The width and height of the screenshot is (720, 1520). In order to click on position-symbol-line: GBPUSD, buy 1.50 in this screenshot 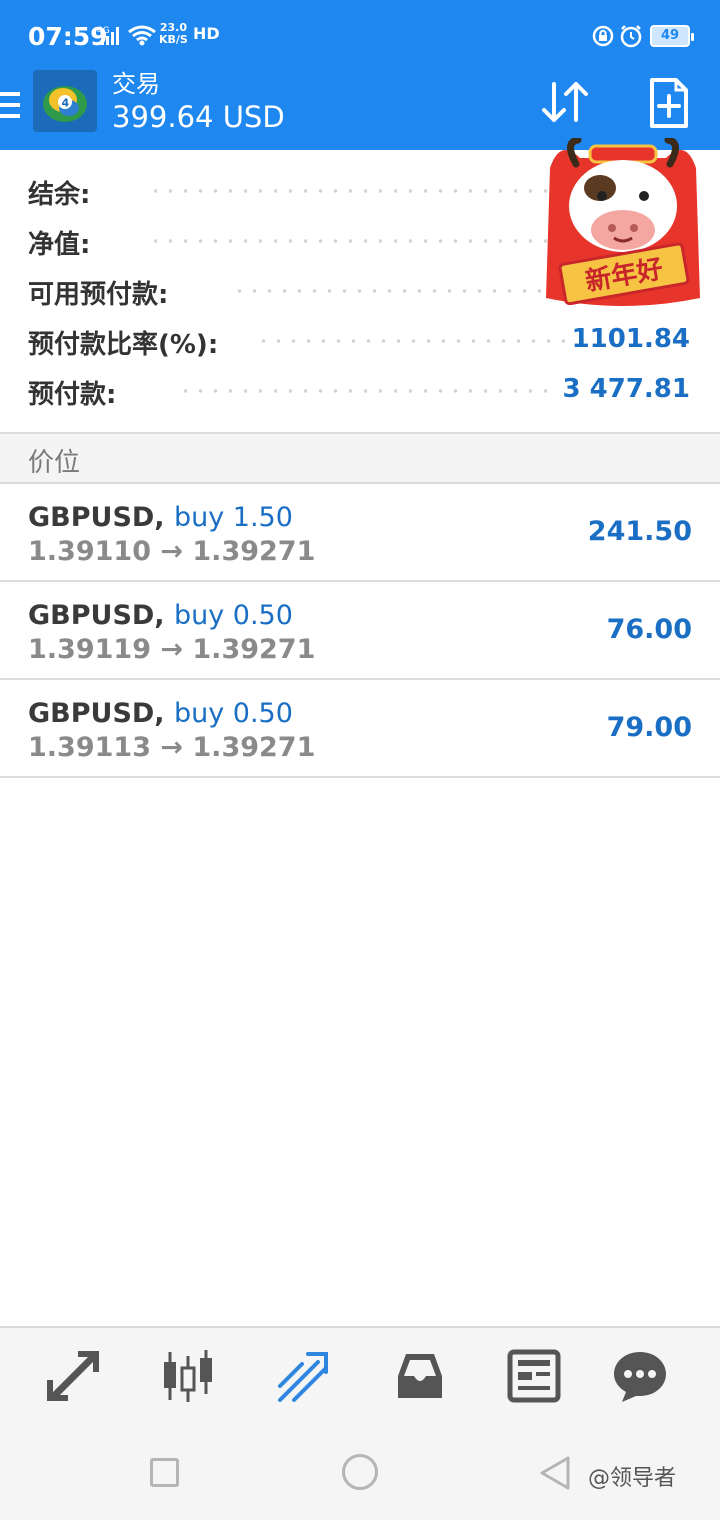, I will do `click(160, 517)`.